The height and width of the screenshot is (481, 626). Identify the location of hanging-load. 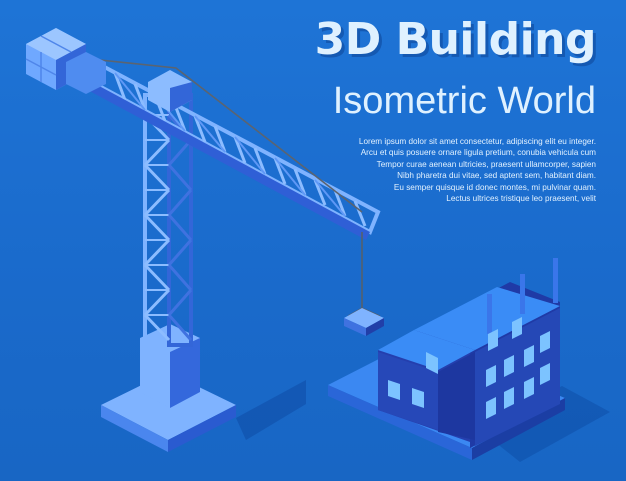
(364, 322).